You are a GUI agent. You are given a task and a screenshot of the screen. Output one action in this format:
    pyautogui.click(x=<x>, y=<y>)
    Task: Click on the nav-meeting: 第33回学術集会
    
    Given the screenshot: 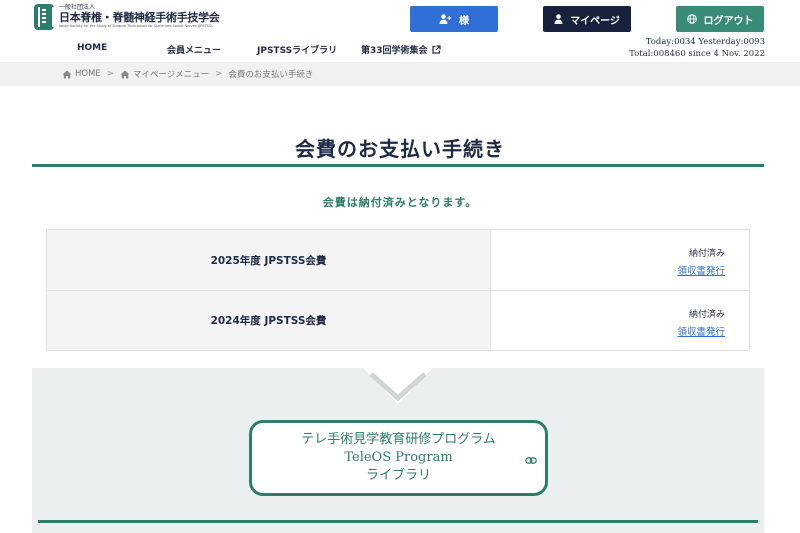 What is the action you would take?
    pyautogui.click(x=401, y=49)
    